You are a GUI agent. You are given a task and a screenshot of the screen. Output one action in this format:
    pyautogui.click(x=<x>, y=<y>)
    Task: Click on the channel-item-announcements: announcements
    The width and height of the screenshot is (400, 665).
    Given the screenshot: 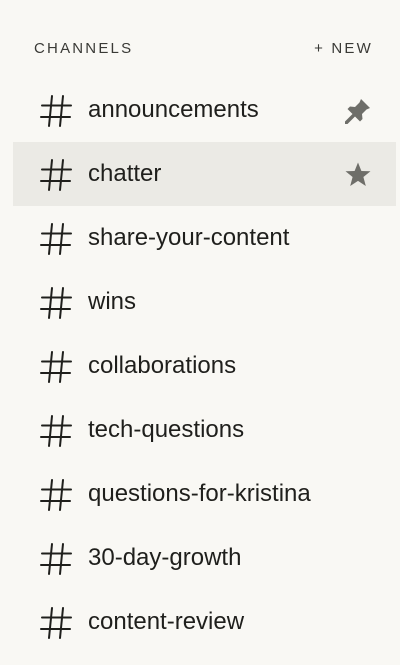 What is the action you would take?
    pyautogui.click(x=204, y=110)
    